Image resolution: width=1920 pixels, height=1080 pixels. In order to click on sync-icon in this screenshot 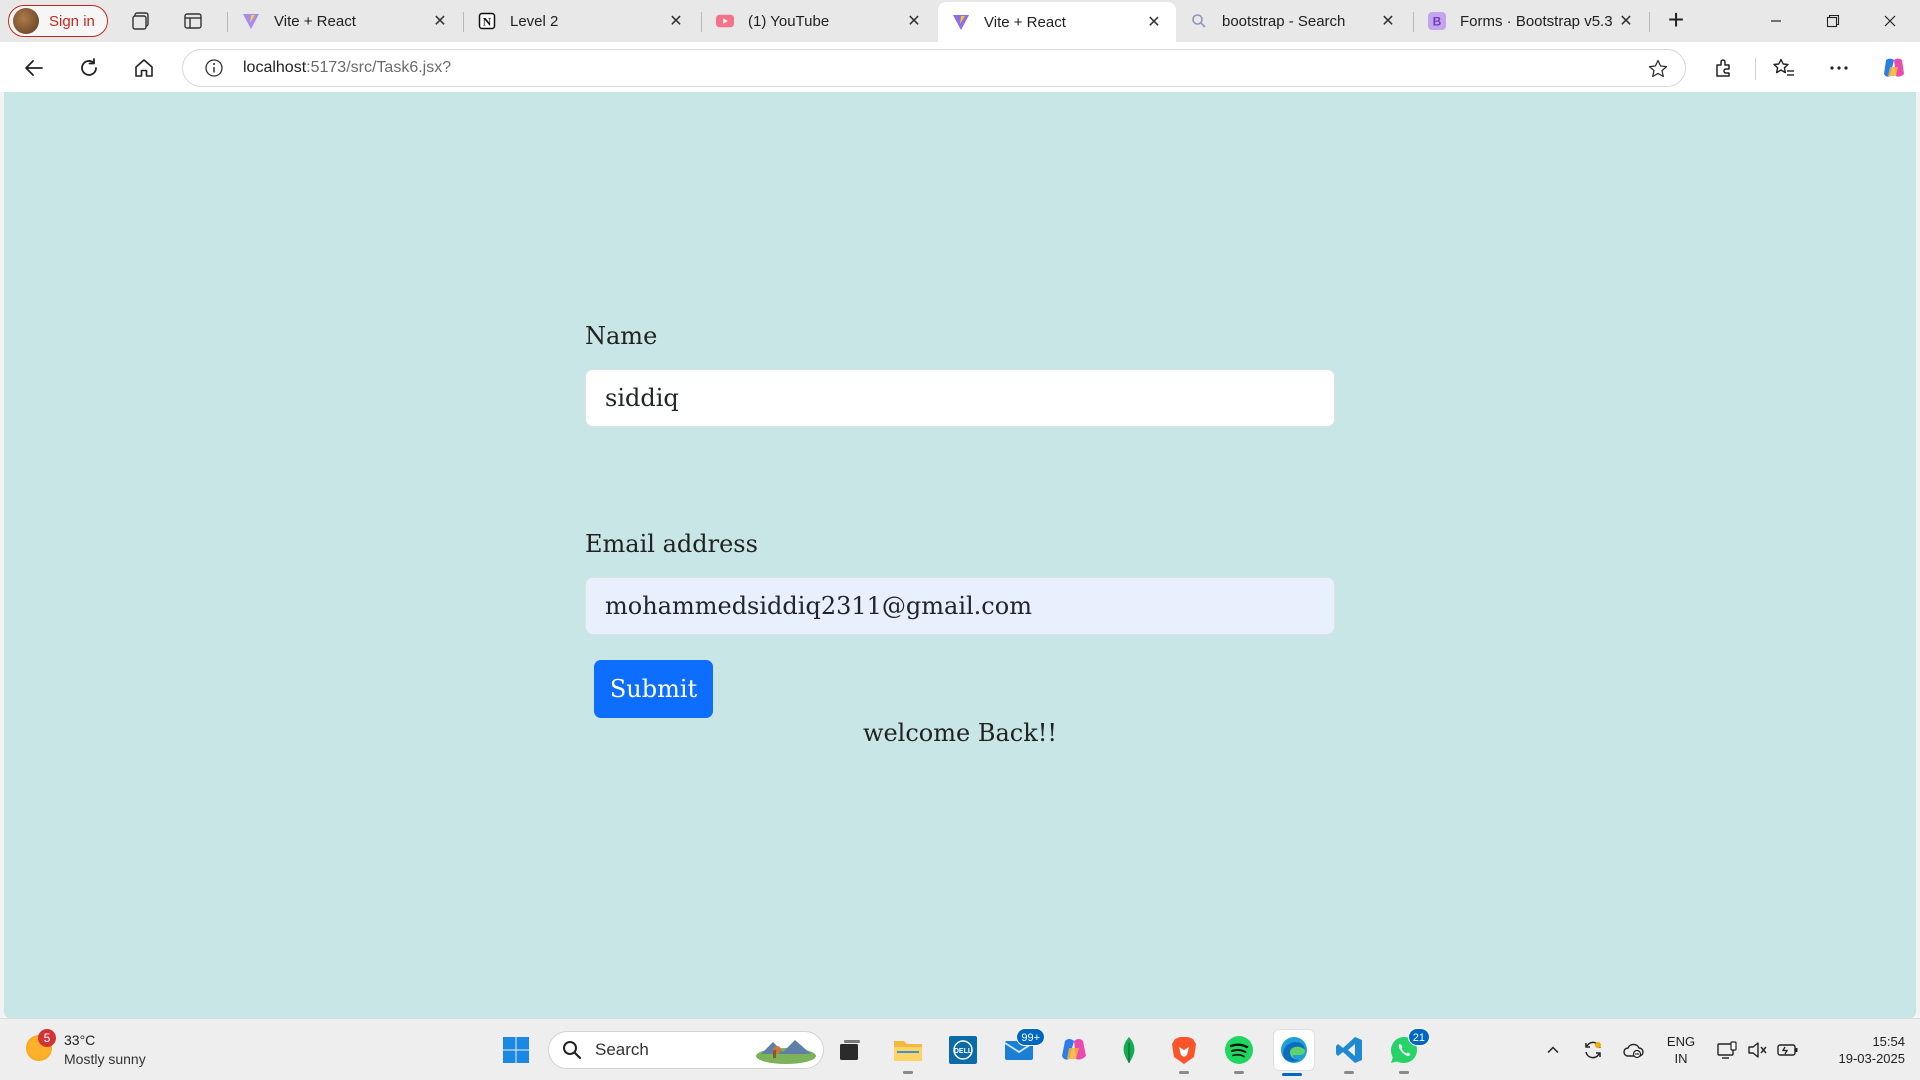, I will do `click(1593, 1049)`.